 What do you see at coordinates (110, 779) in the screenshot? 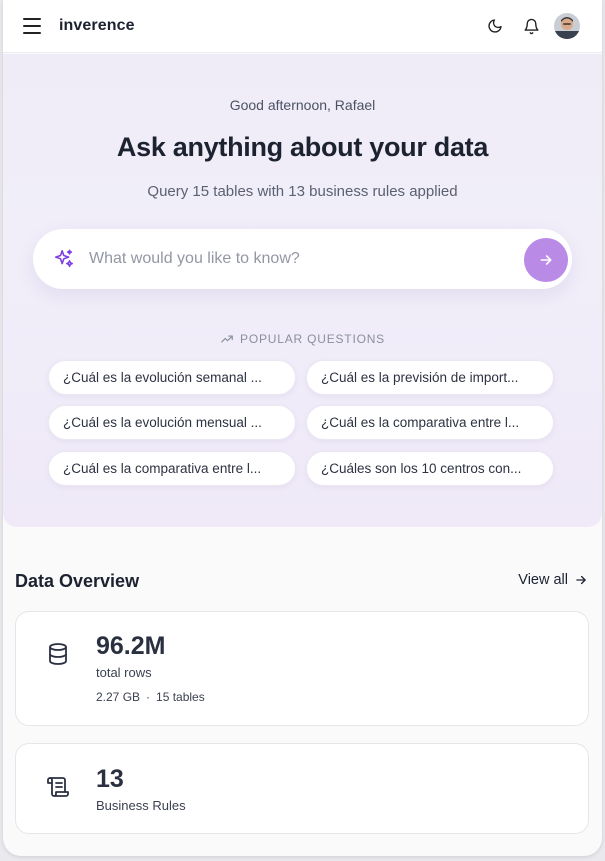
I see `stat-value: 13` at bounding box center [110, 779].